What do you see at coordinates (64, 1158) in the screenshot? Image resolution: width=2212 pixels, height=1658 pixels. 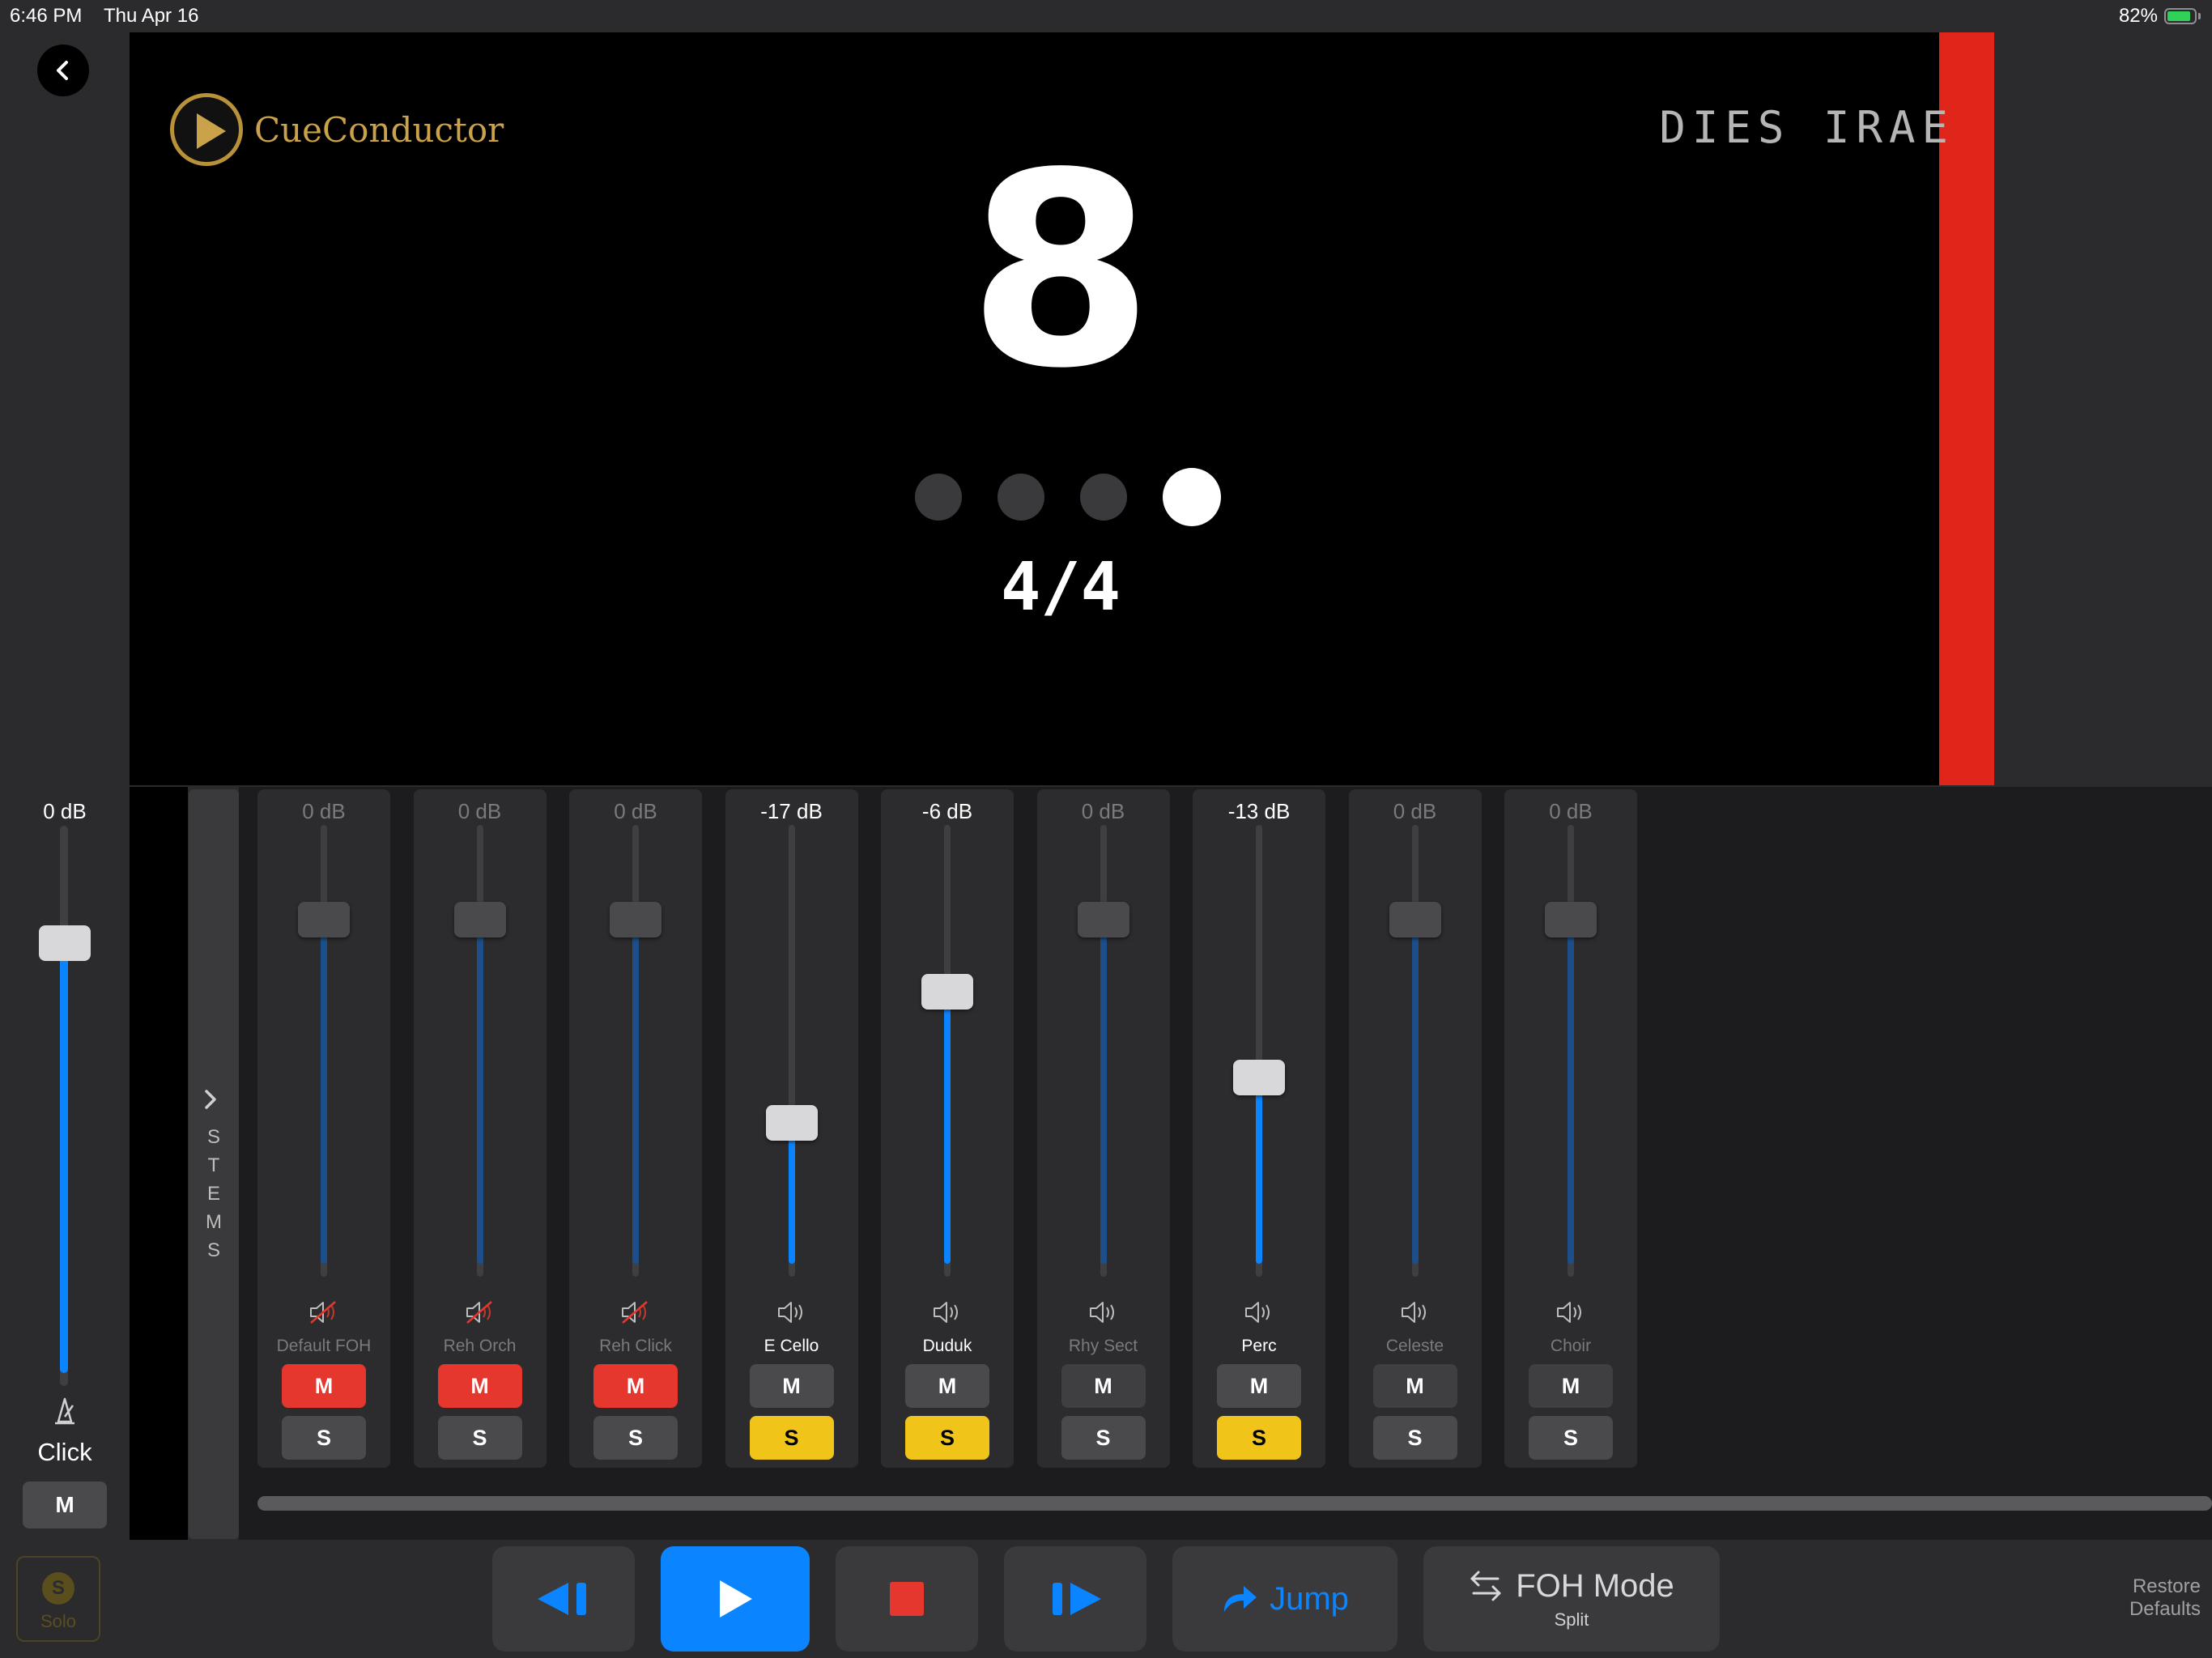 I see `click-fader-level` at bounding box center [64, 1158].